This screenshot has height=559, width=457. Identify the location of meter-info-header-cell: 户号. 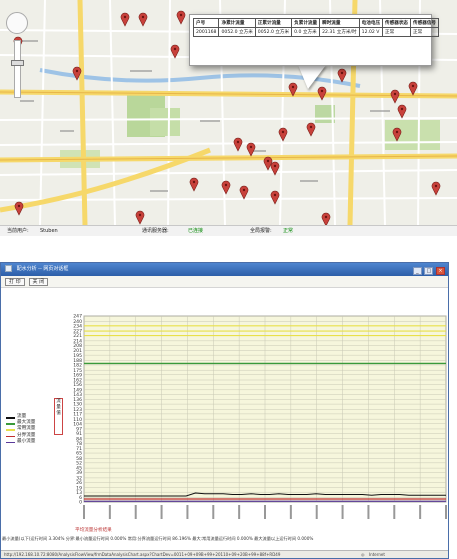
(206, 23).